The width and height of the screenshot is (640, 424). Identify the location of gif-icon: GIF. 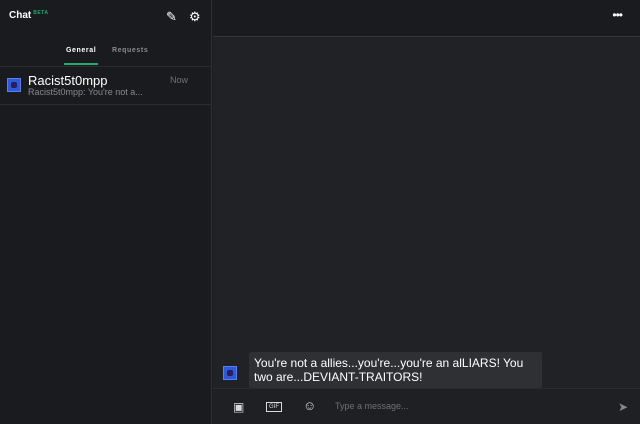
(274, 407).